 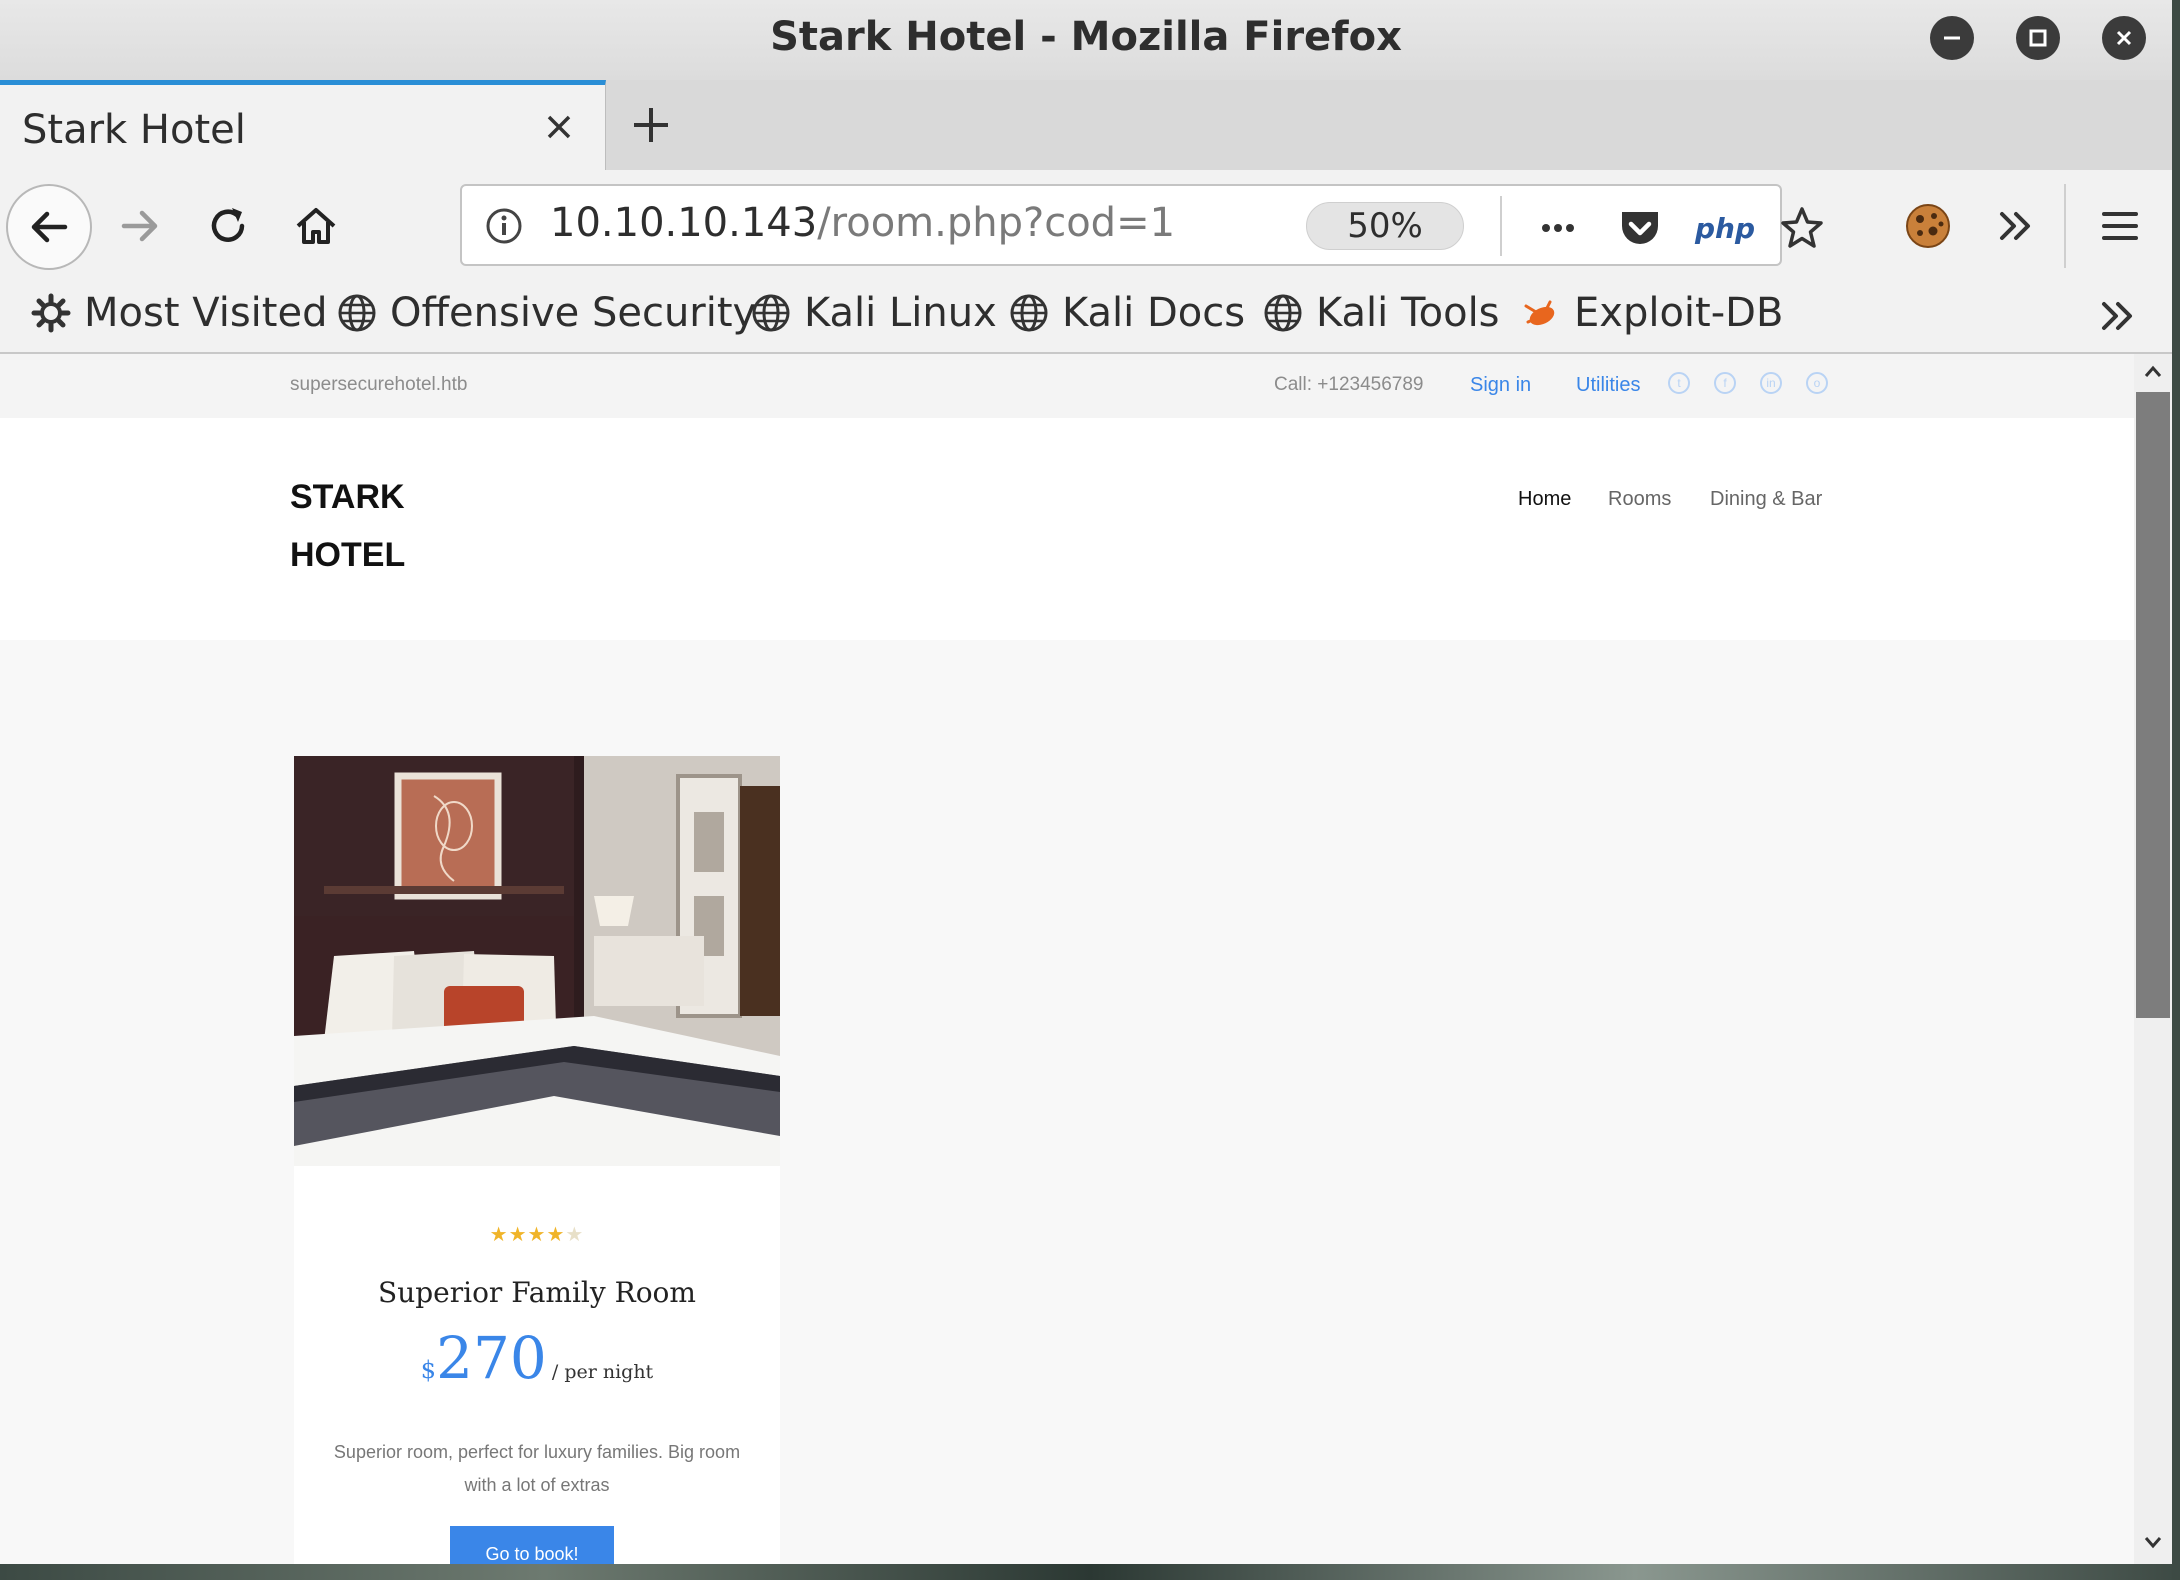 I want to click on site-info-icon, so click(x=504, y=226).